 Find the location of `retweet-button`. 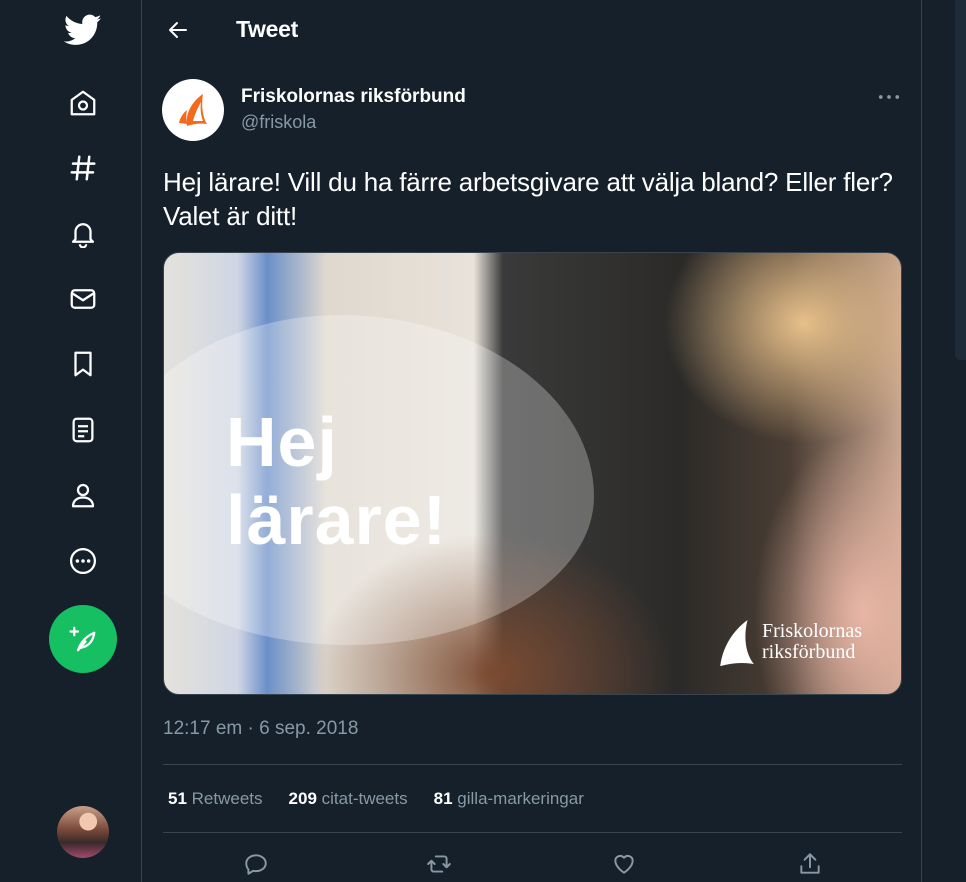

retweet-button is located at coordinates (439, 864).